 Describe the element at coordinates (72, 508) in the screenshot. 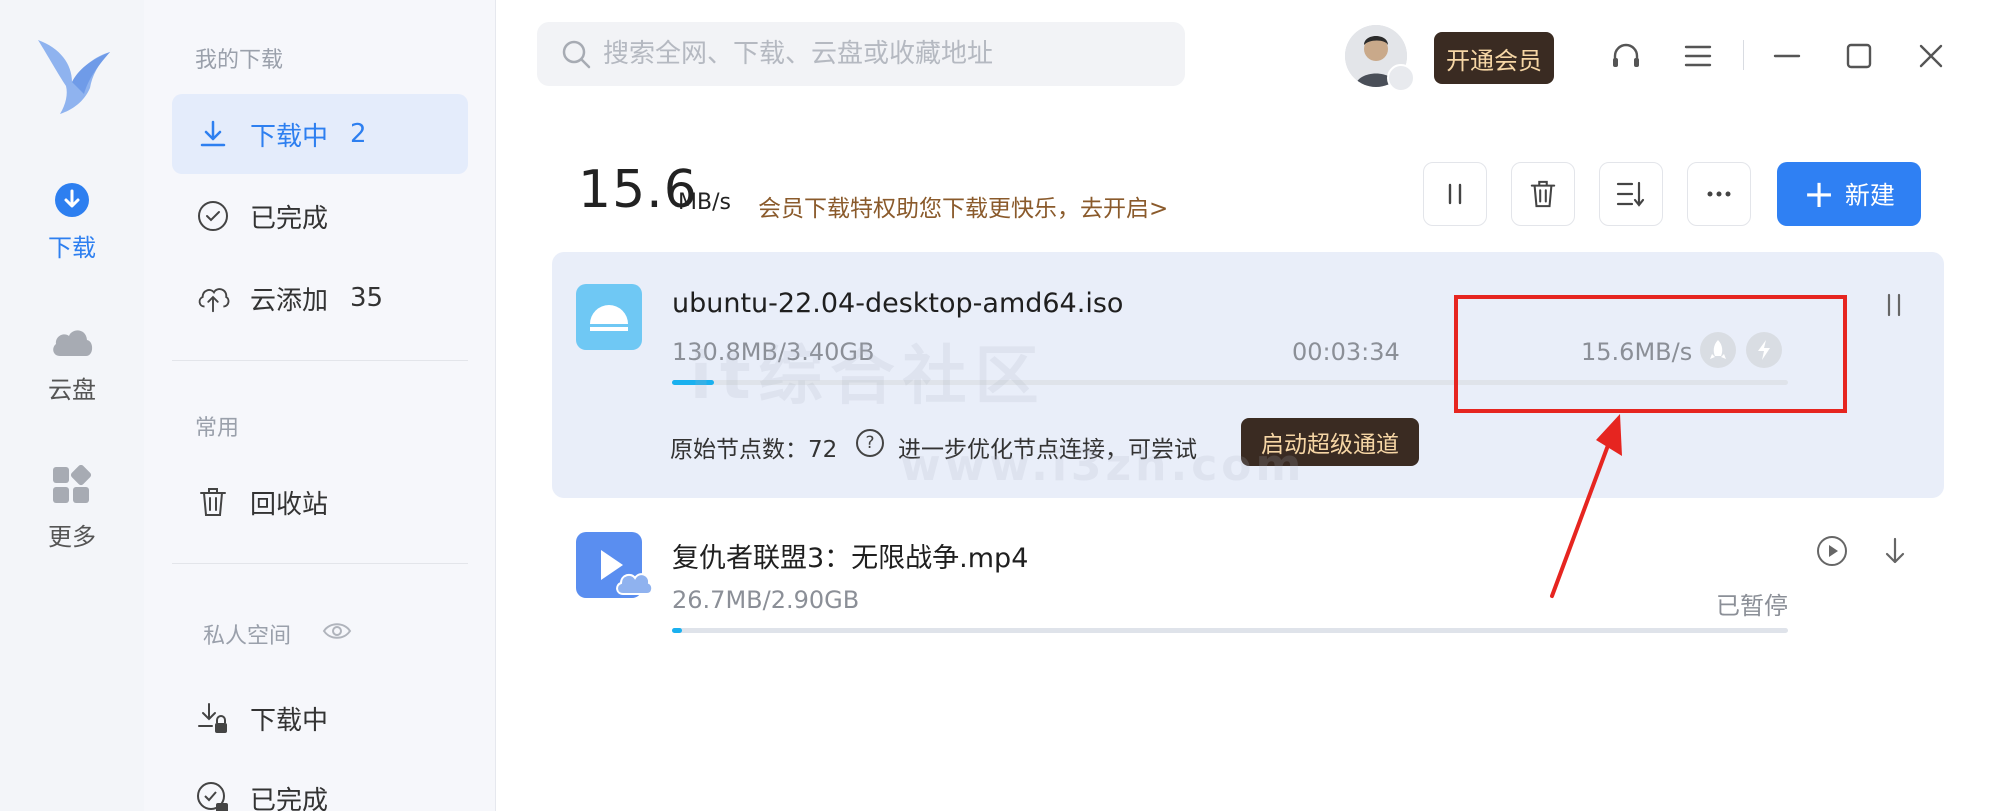

I see `rail-item-more: 更多` at that location.